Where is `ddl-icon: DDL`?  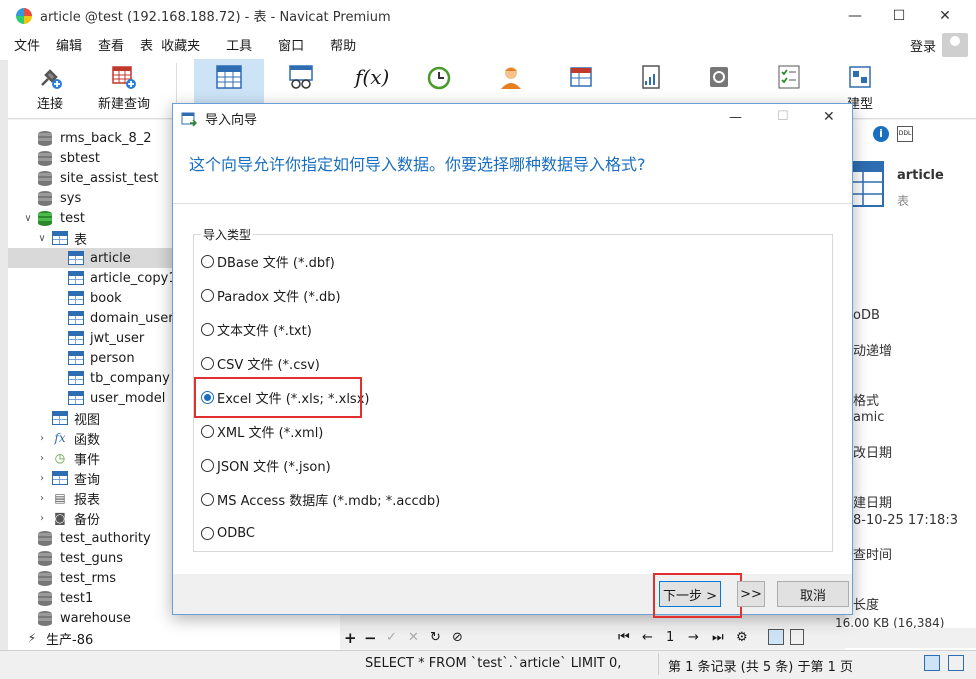 ddl-icon: DDL is located at coordinates (905, 134).